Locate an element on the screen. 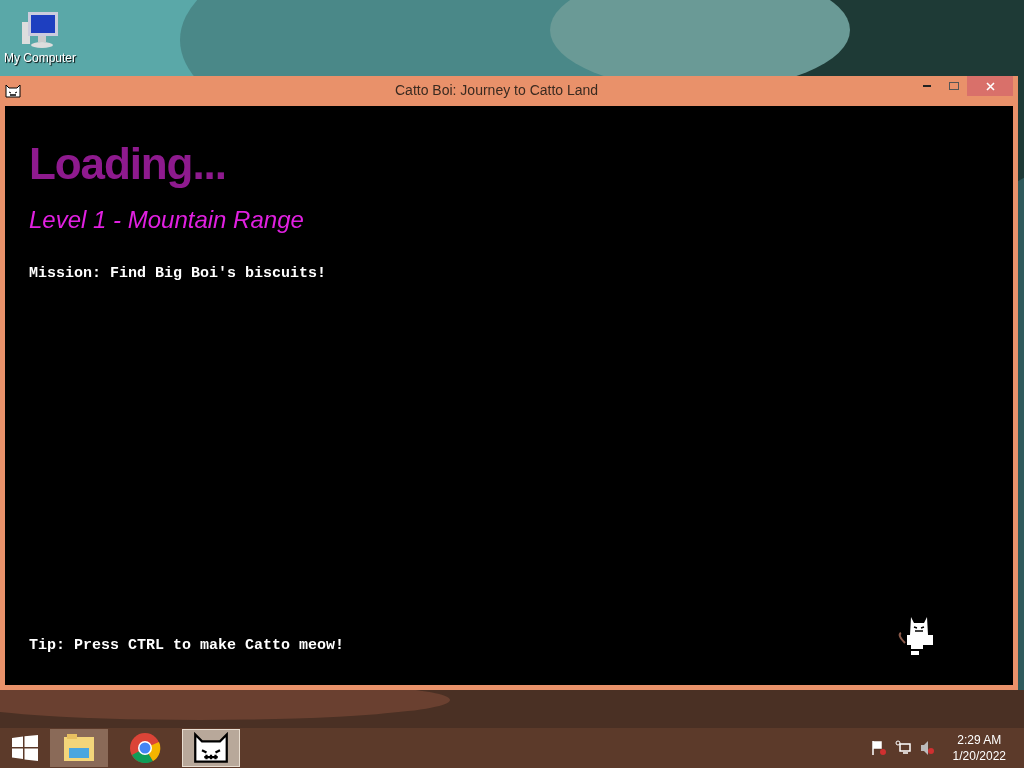 The image size is (1024, 768). window-title: Catto Boi: Journey to Catto Land is located at coordinates (497, 90).